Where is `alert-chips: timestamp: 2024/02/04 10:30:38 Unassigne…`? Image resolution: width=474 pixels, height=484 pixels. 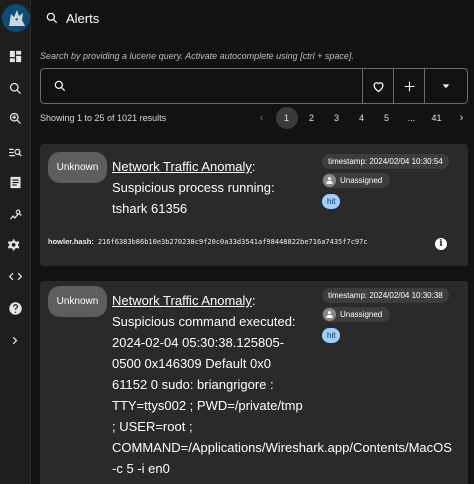 alert-chips: timestamp: 2024/02/04 10:30:38 Unassigne… is located at coordinates (385, 315).